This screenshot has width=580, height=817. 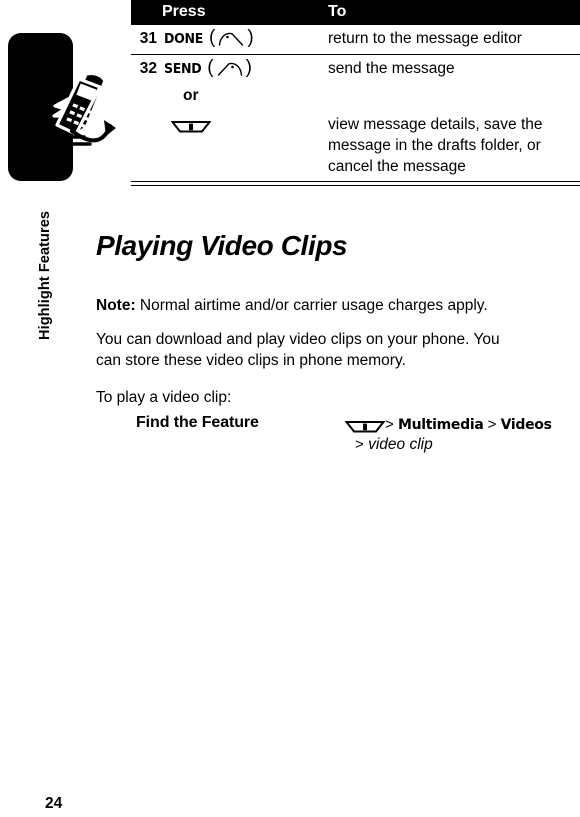 I want to click on table-row: 31 DONE ( ) return to the message editor, so click(x=355, y=39).